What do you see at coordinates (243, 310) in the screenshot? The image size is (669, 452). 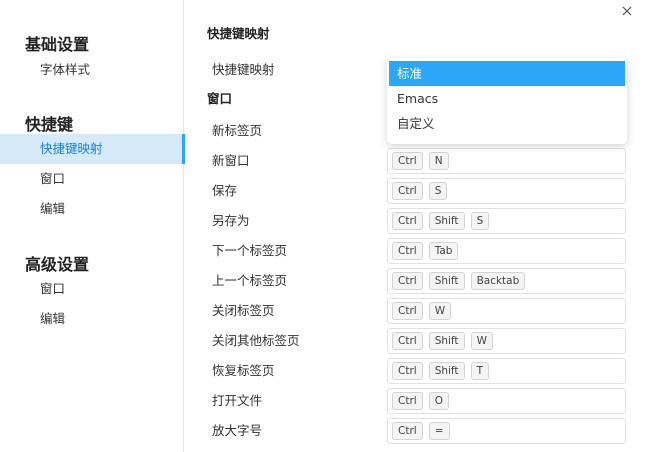 I see `shortcut-label: 关闭标签页` at bounding box center [243, 310].